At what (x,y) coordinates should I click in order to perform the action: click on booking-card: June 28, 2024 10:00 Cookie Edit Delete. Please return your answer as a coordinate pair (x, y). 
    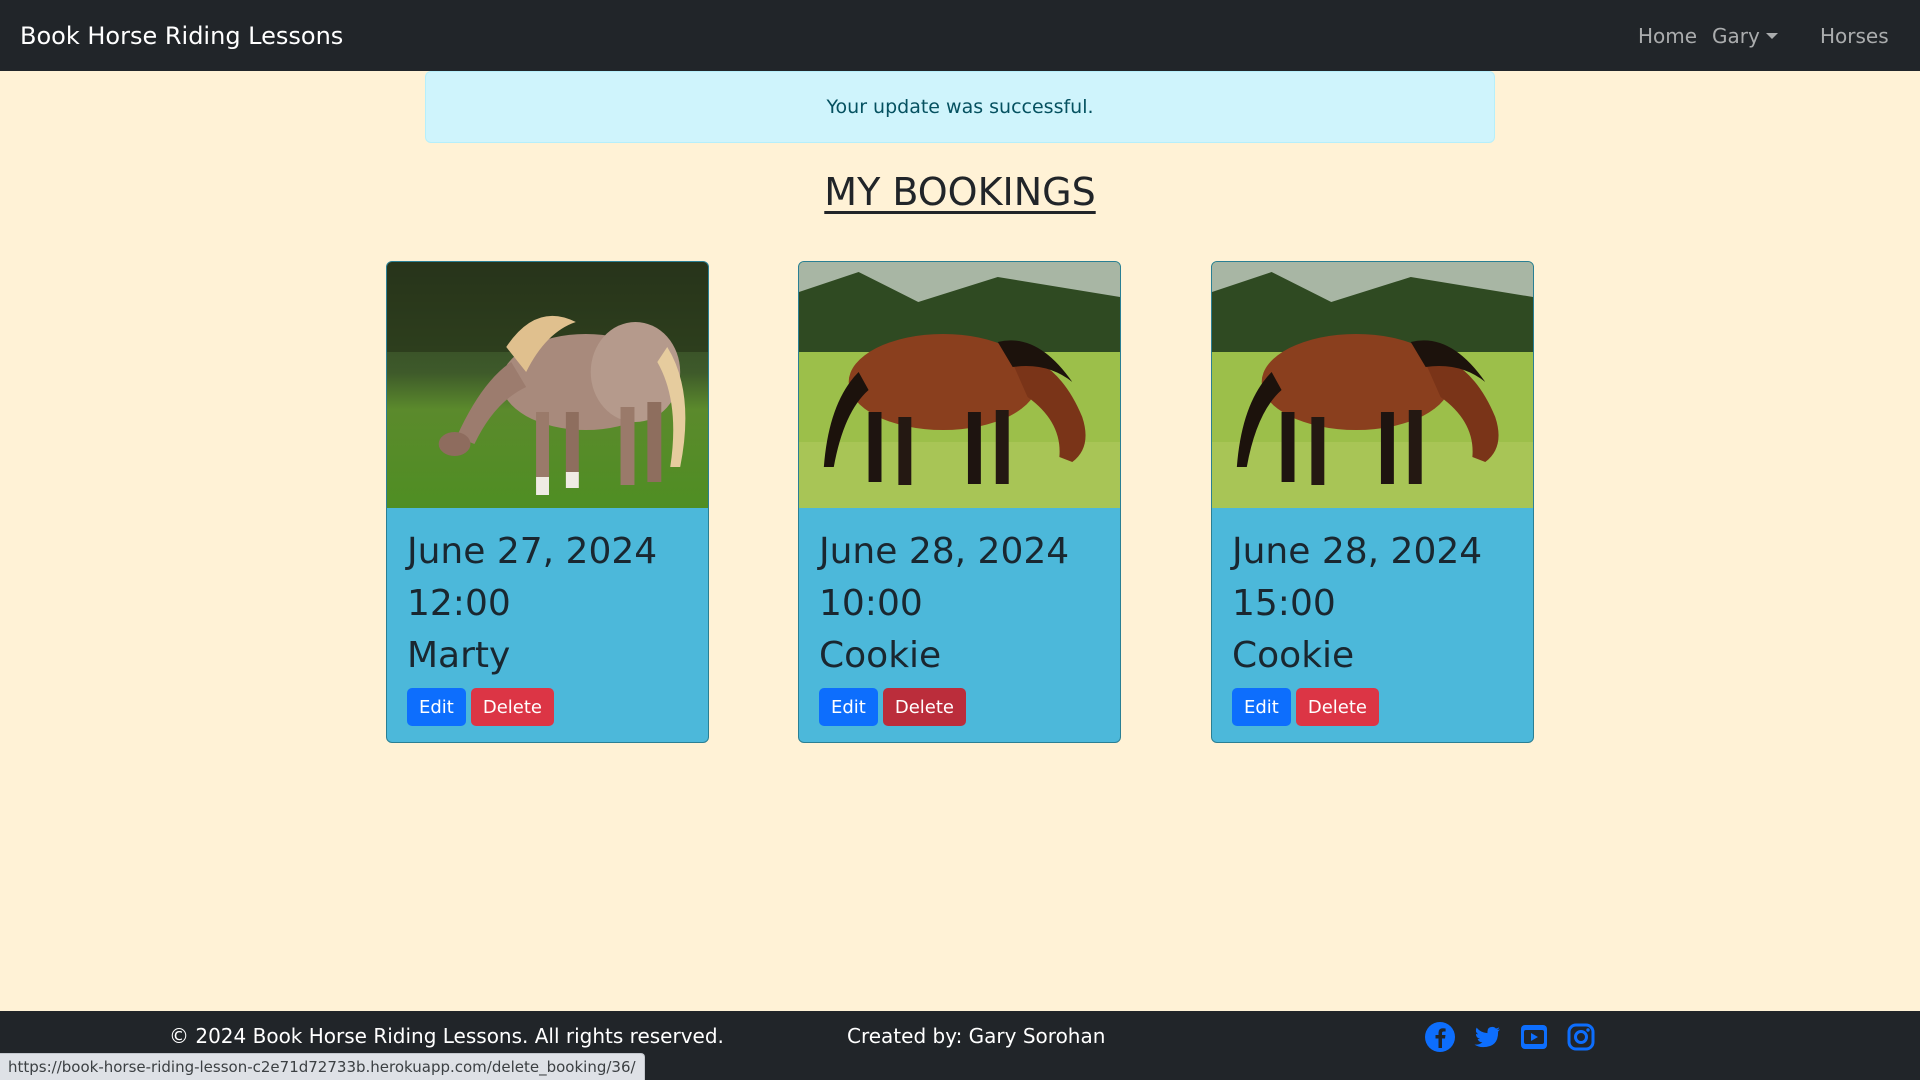
    Looking at the image, I should click on (959, 502).